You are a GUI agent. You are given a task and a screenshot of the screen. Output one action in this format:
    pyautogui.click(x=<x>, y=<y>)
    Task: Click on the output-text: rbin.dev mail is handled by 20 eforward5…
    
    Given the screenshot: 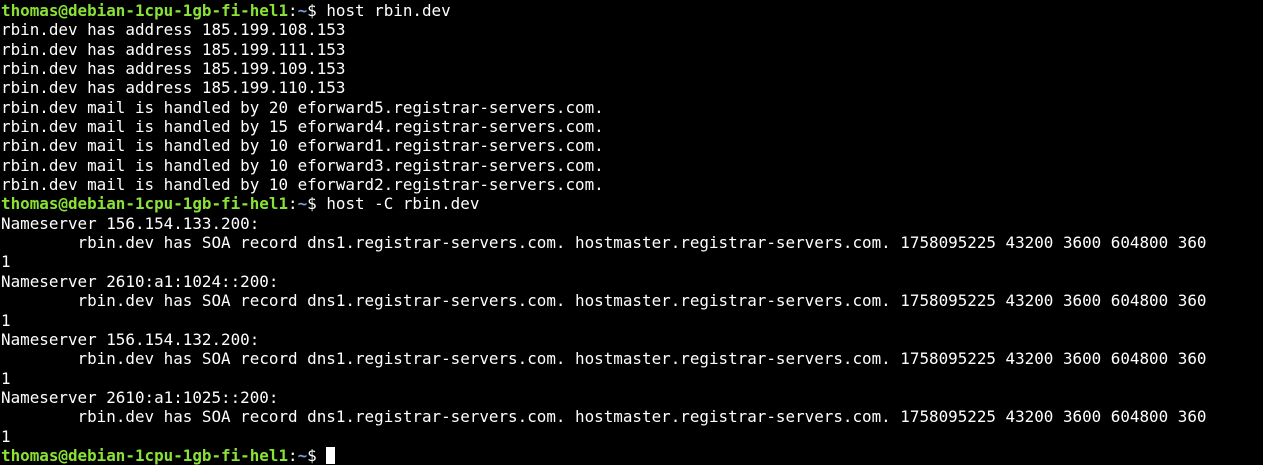 What is the action you would take?
    pyautogui.click(x=302, y=107)
    